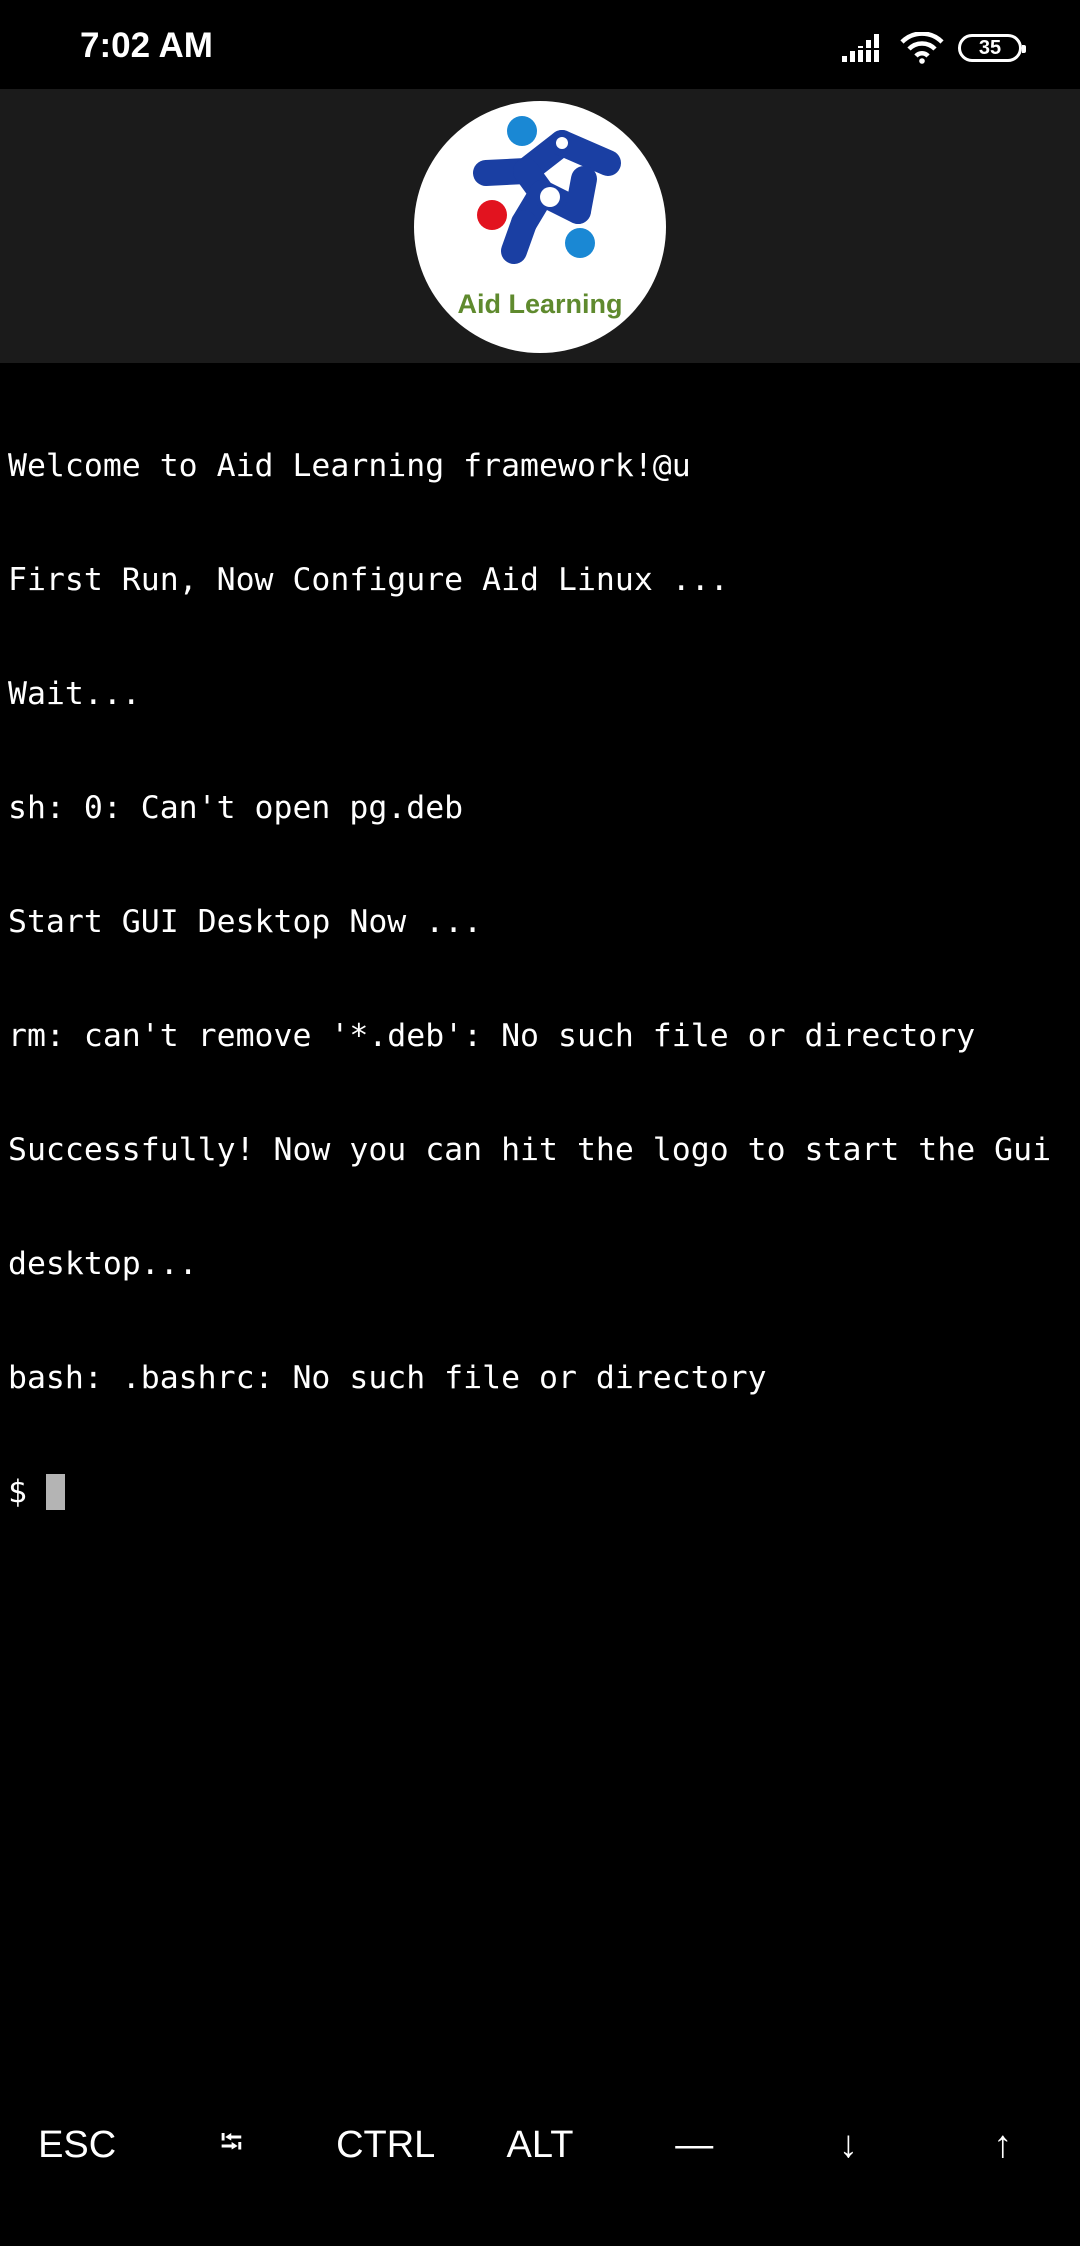 Image resolution: width=1080 pixels, height=2246 pixels. I want to click on extra-keys-bar: ESC ⭾ CTRL ALT — ↓ ↑, so click(540, 2145).